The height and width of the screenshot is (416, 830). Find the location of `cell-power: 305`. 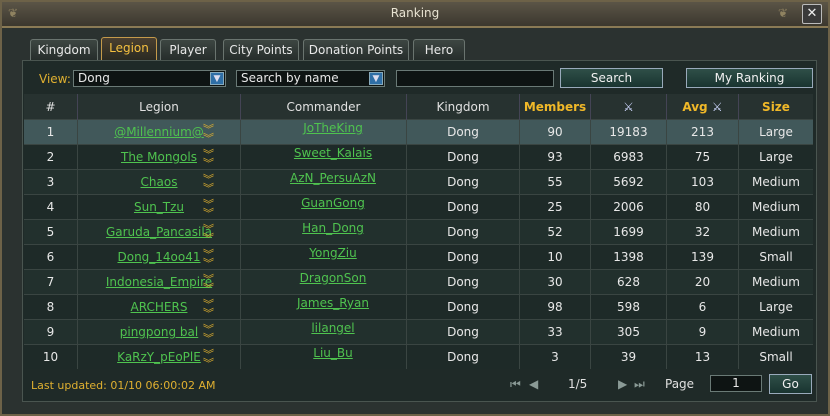

cell-power: 305 is located at coordinates (628, 332).